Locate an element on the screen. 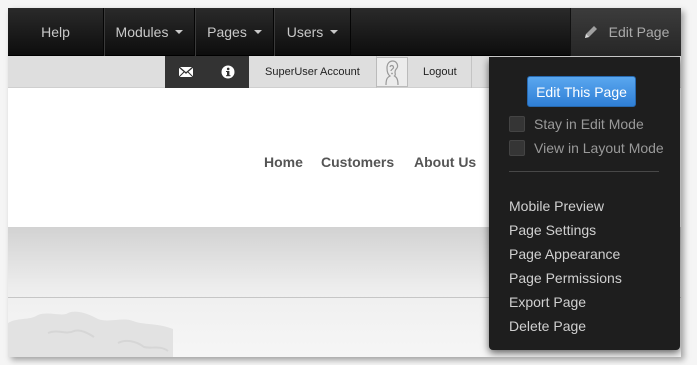 The image size is (697, 365). stay-in-edit-mode-label: Stay in Edit Mode is located at coordinates (589, 124).